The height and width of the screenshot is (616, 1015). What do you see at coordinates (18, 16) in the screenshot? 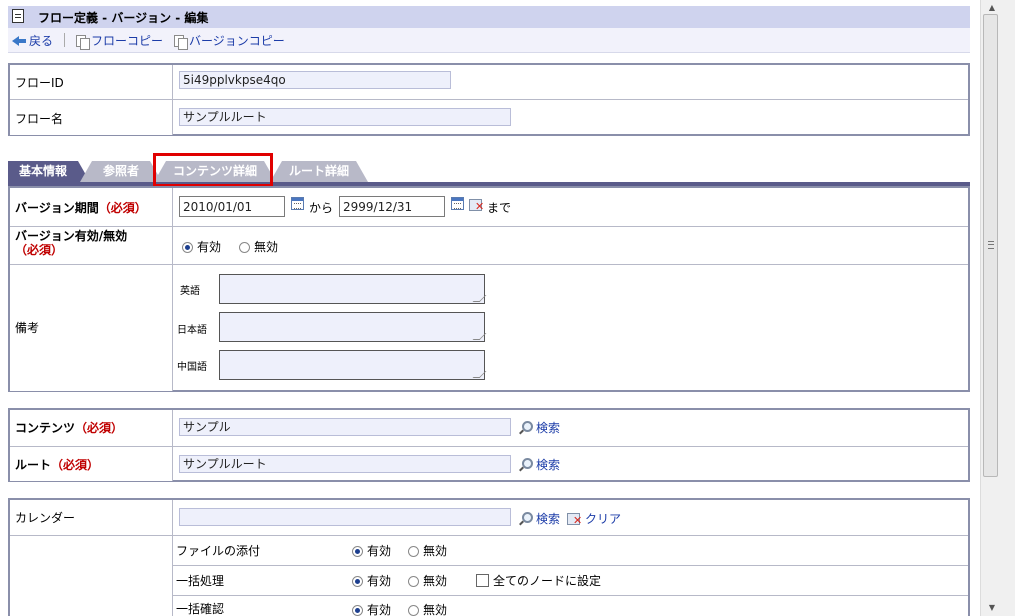
I see `document-icon` at bounding box center [18, 16].